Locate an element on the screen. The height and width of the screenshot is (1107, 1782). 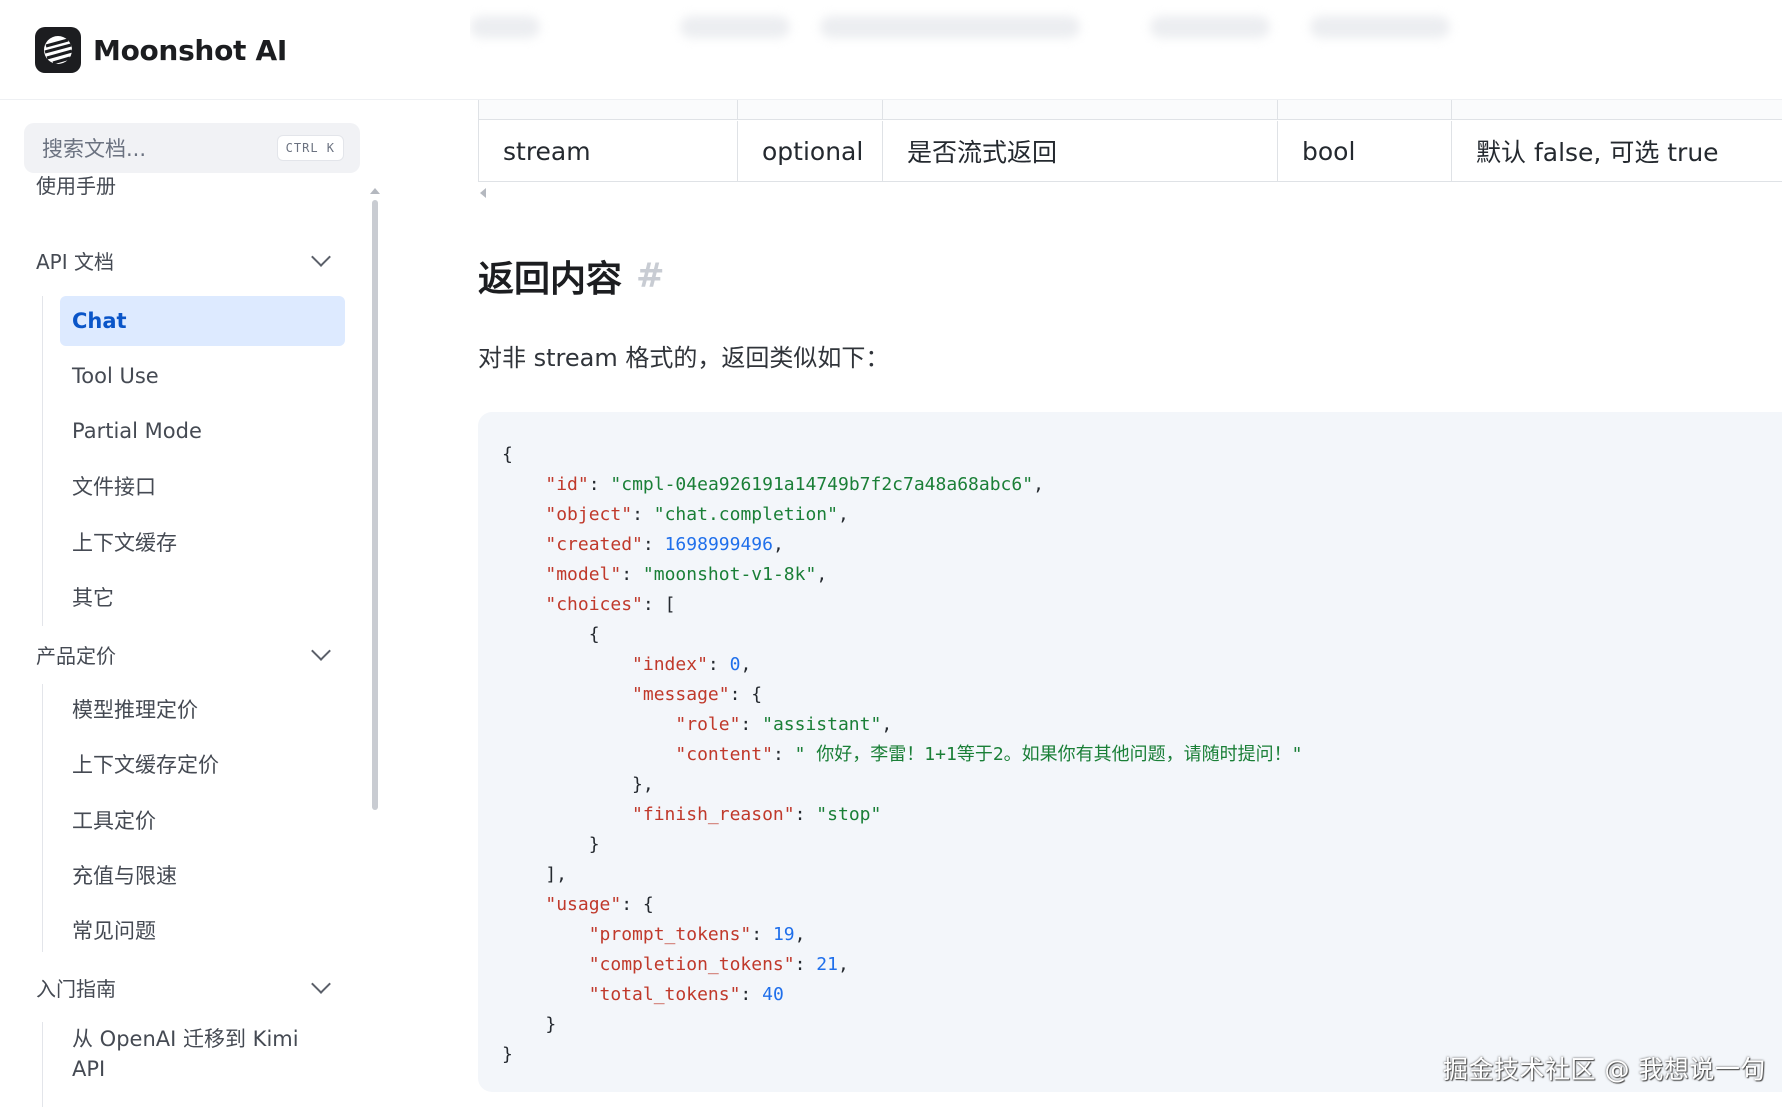
search-input: 搜索文档... CTRL K is located at coordinates (192, 148).